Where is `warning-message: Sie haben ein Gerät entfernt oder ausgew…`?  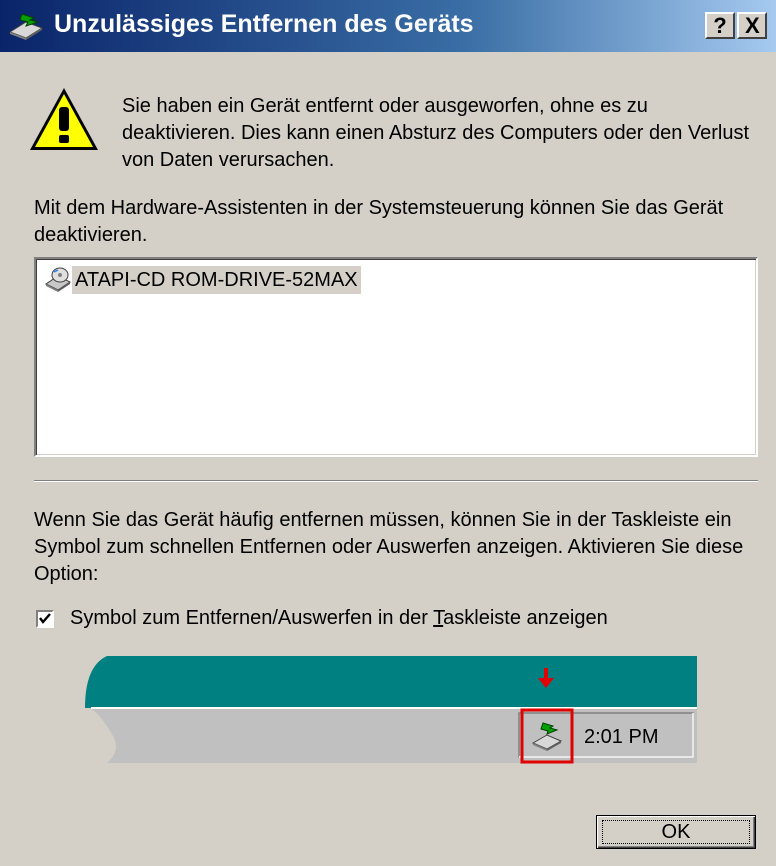
warning-message: Sie haben ein Gerät entfernt oder ausgew… is located at coordinates (436, 133).